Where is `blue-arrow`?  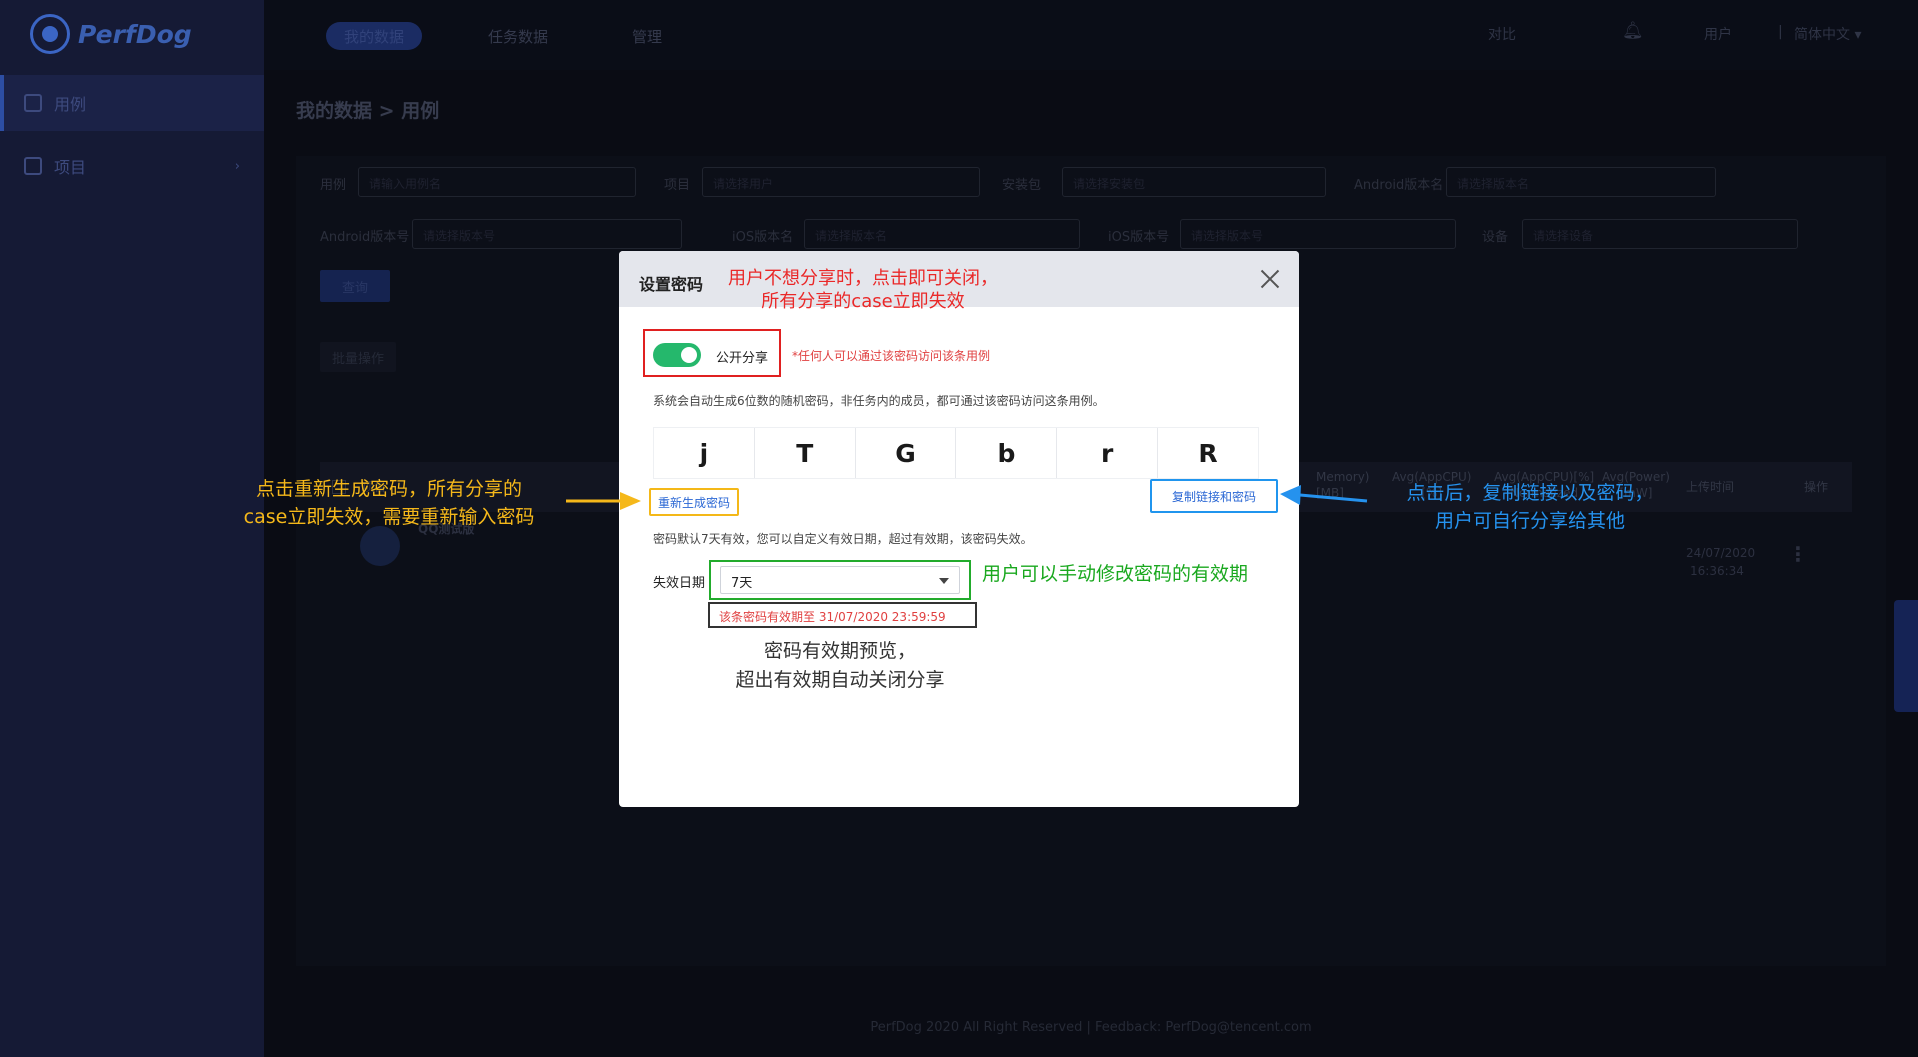 blue-arrow is located at coordinates (1324, 495).